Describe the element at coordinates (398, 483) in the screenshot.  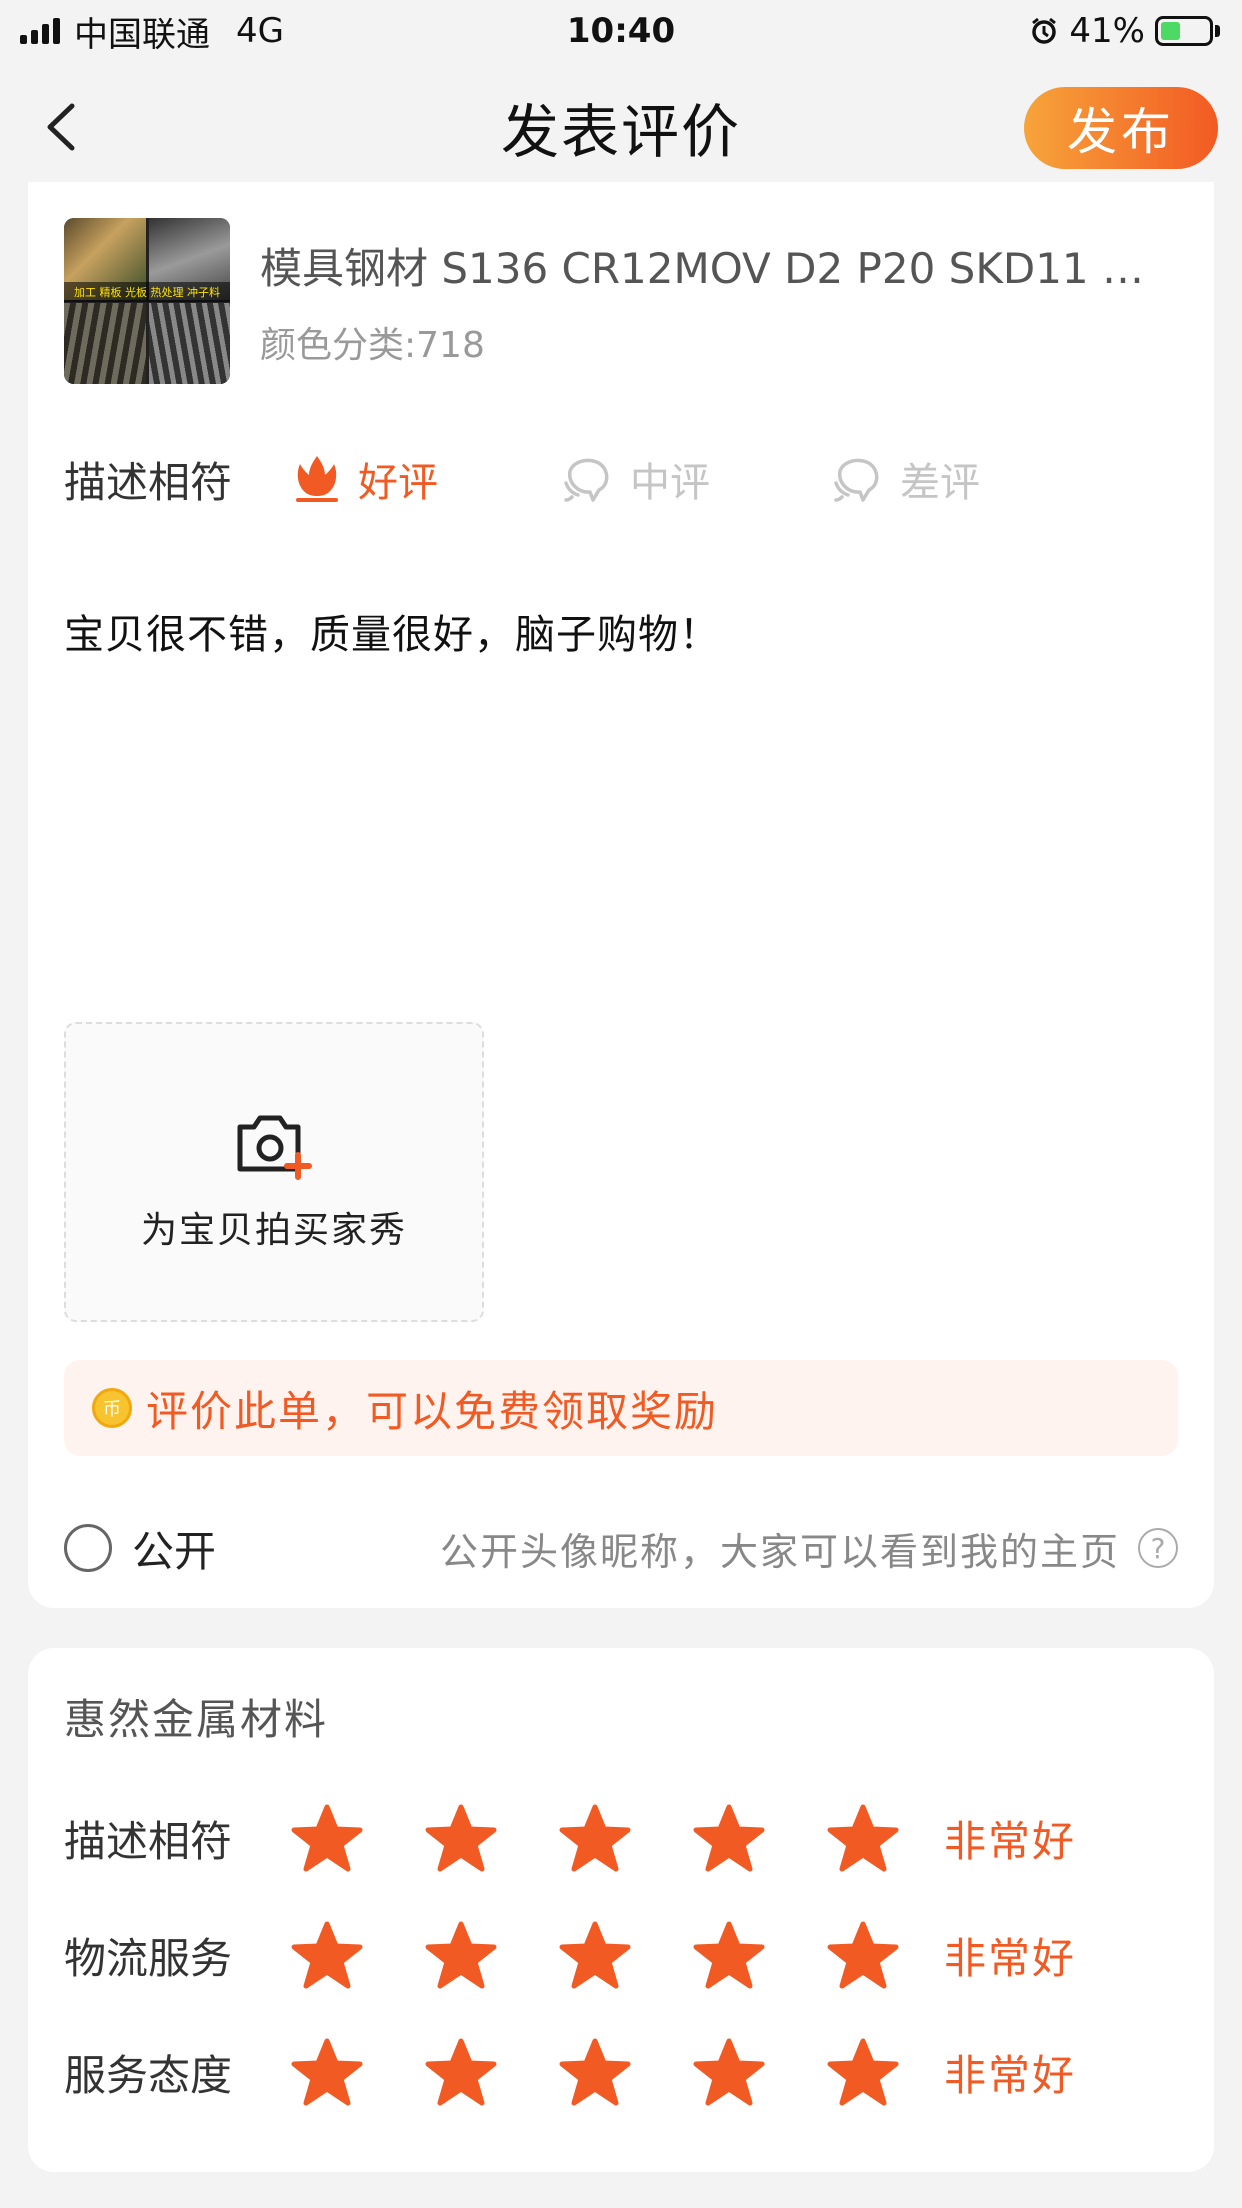
I see `rating-good-label: 好评` at that location.